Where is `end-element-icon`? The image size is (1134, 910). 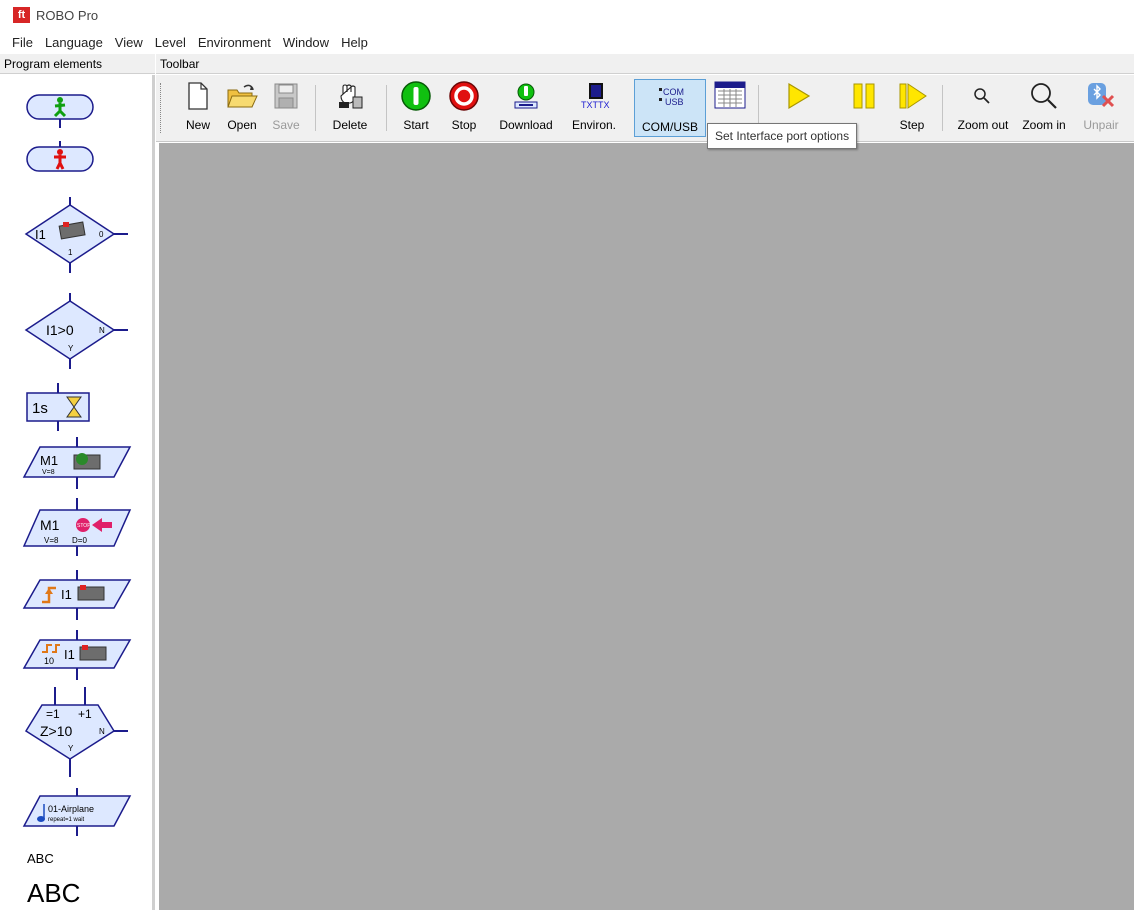
end-element-icon is located at coordinates (60, 156).